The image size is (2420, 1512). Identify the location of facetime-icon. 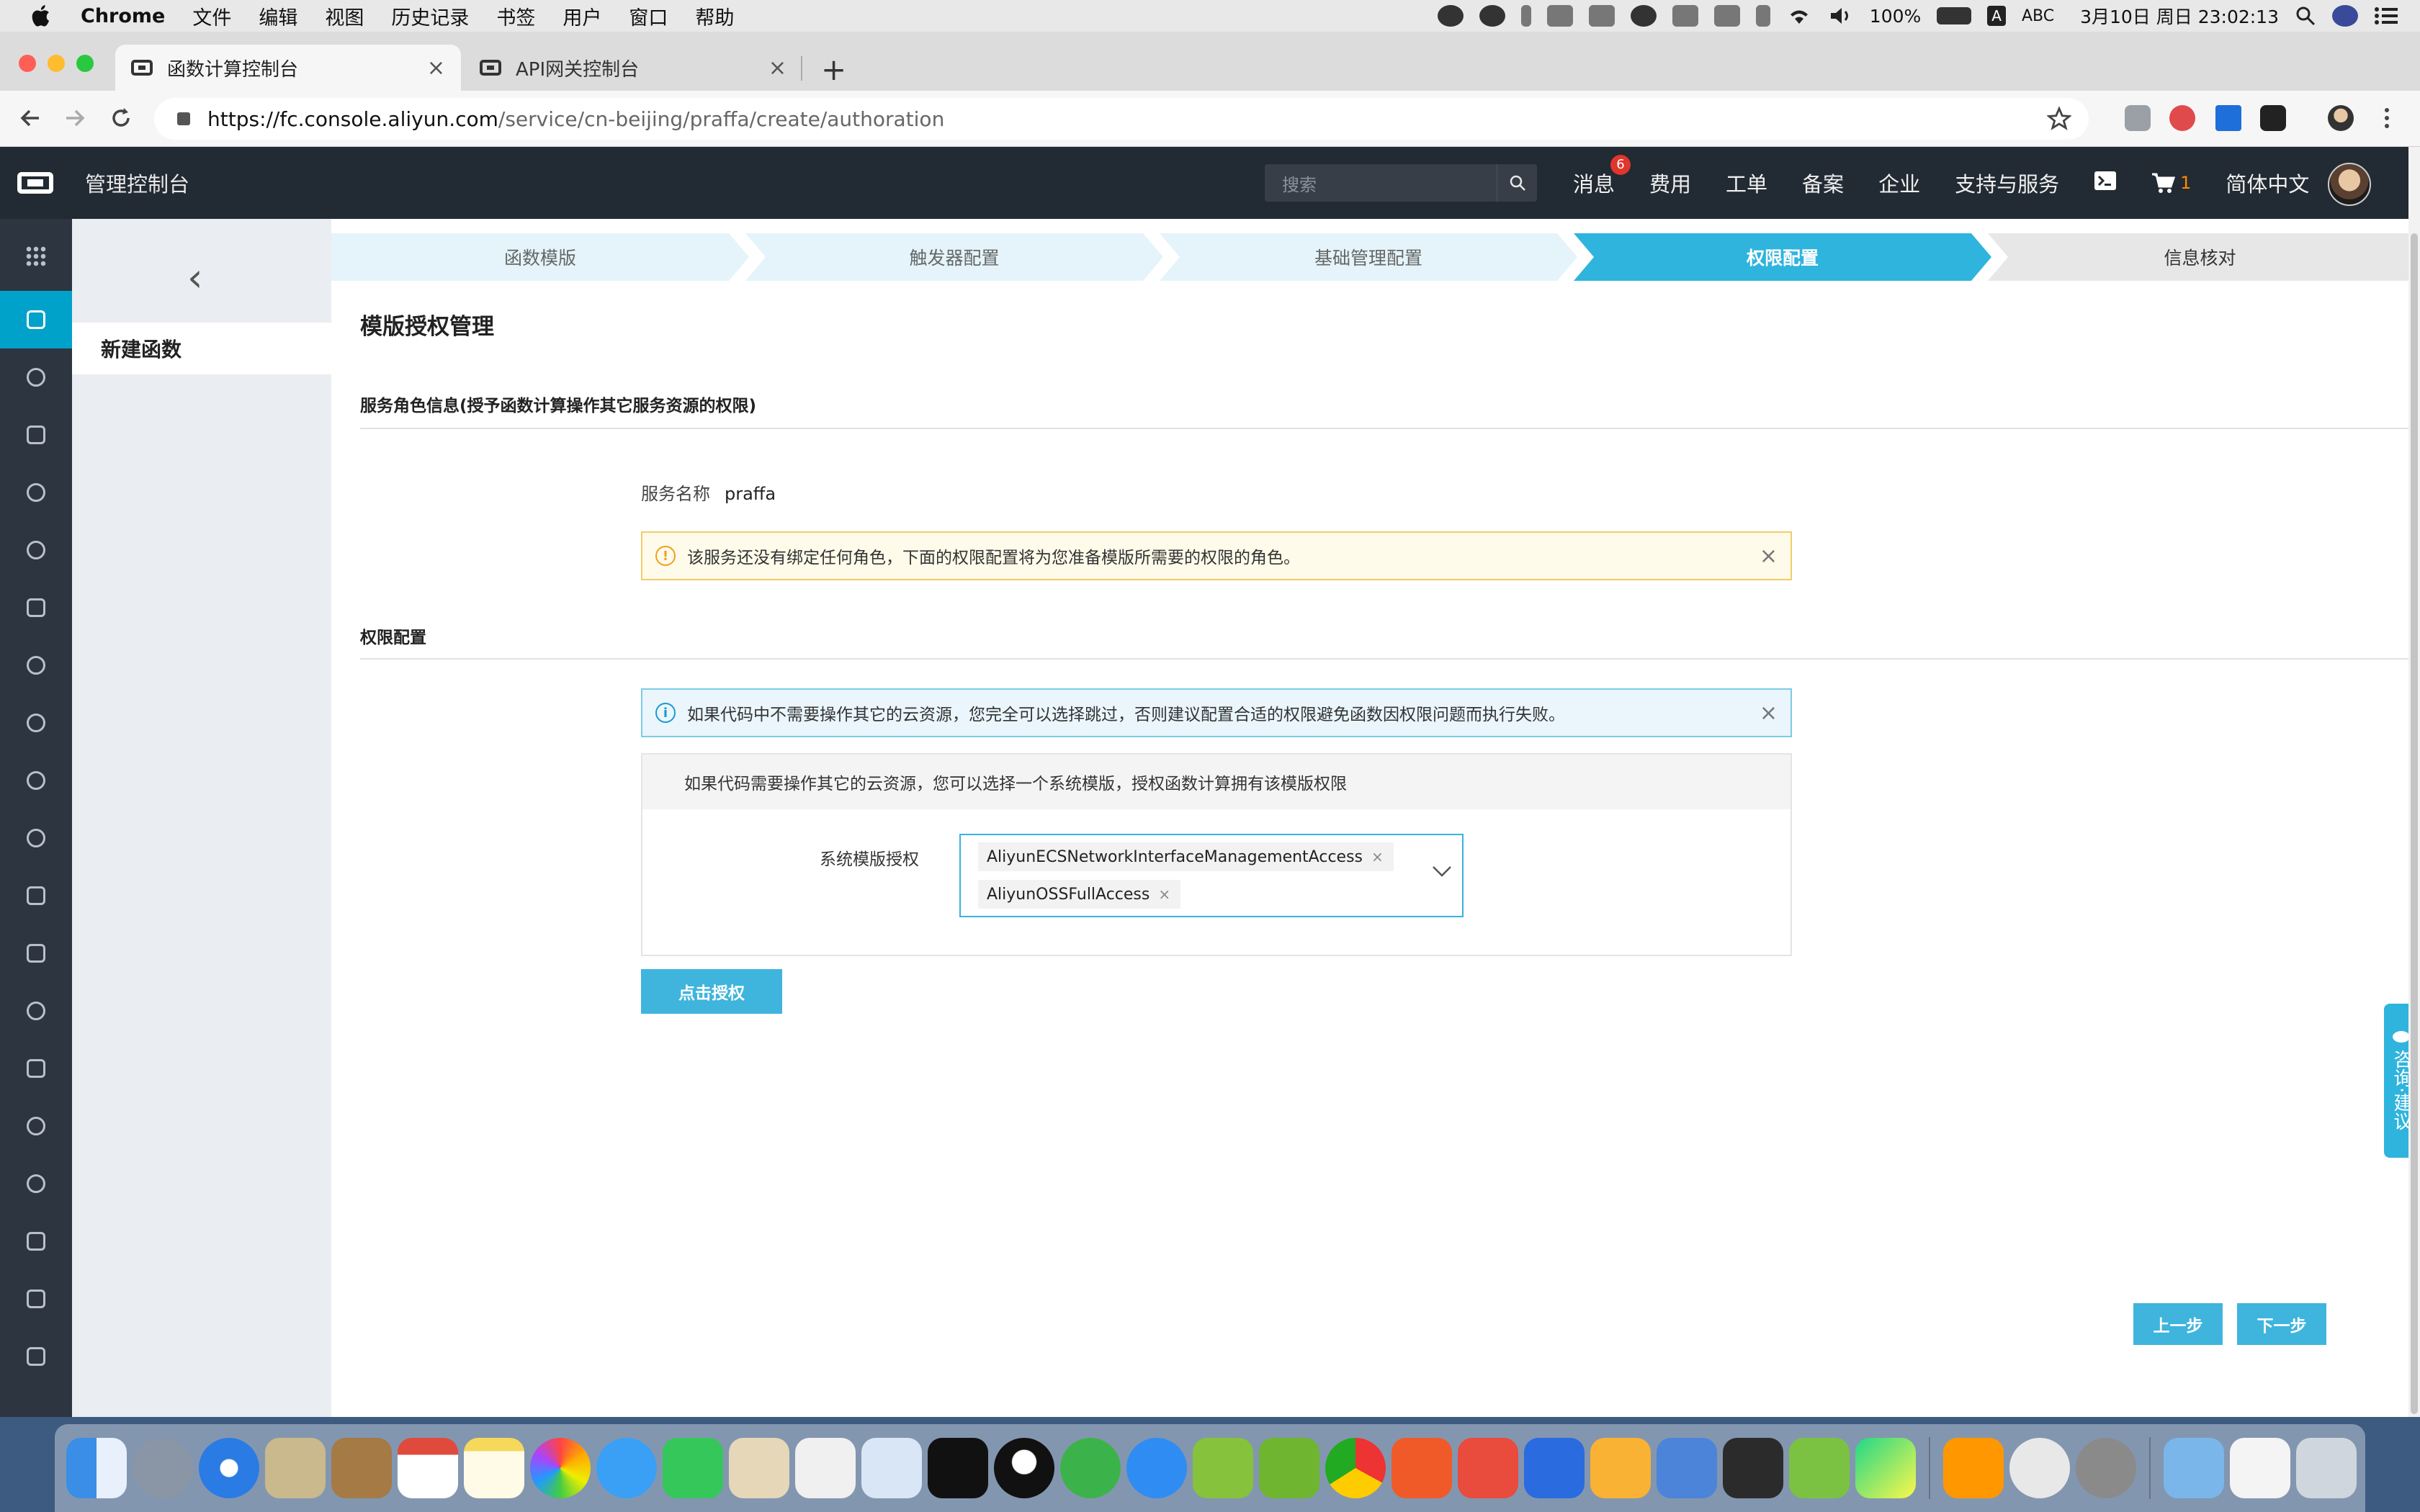
(693, 1468).